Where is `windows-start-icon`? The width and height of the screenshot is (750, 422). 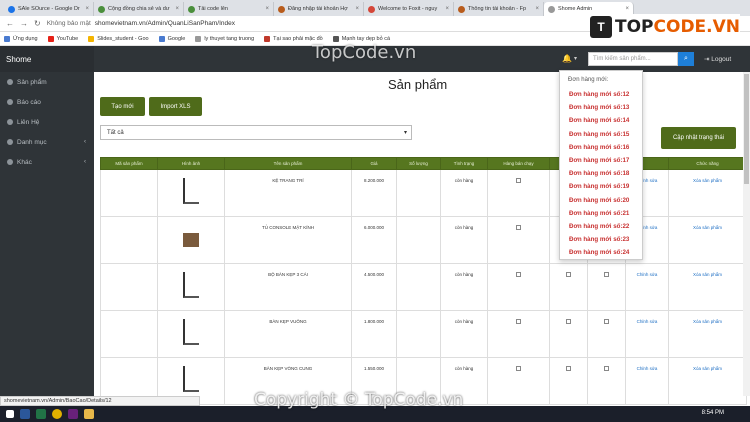 windows-start-icon is located at coordinates (10, 414).